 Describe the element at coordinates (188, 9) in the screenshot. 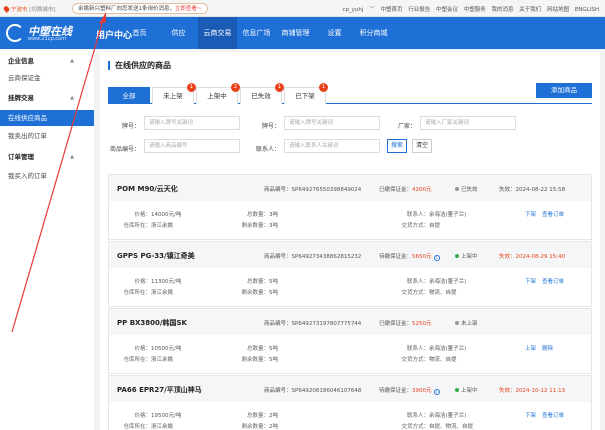

I see `view-now-link: 立即查看~` at that location.